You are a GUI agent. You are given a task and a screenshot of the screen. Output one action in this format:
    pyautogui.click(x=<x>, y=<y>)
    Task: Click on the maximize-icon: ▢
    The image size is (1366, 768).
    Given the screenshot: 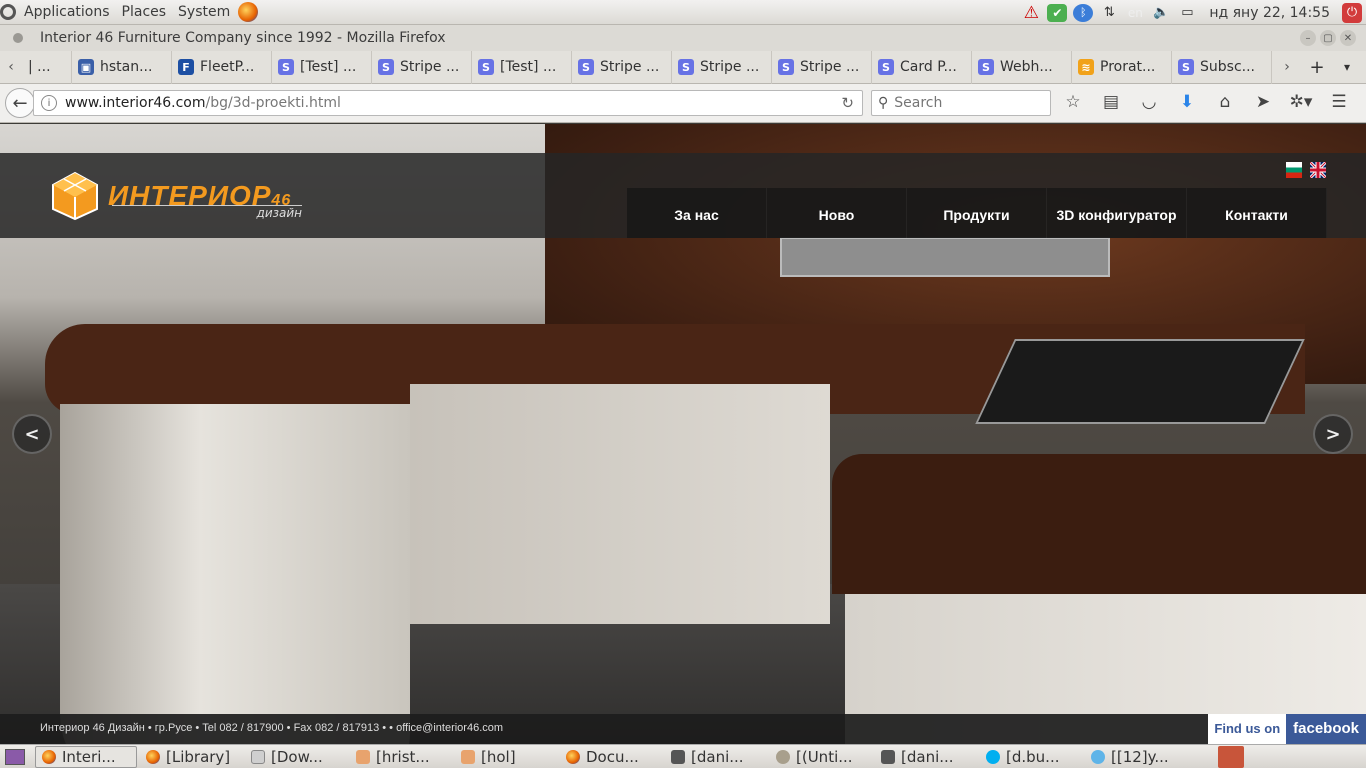 What is the action you would take?
    pyautogui.click(x=1328, y=38)
    